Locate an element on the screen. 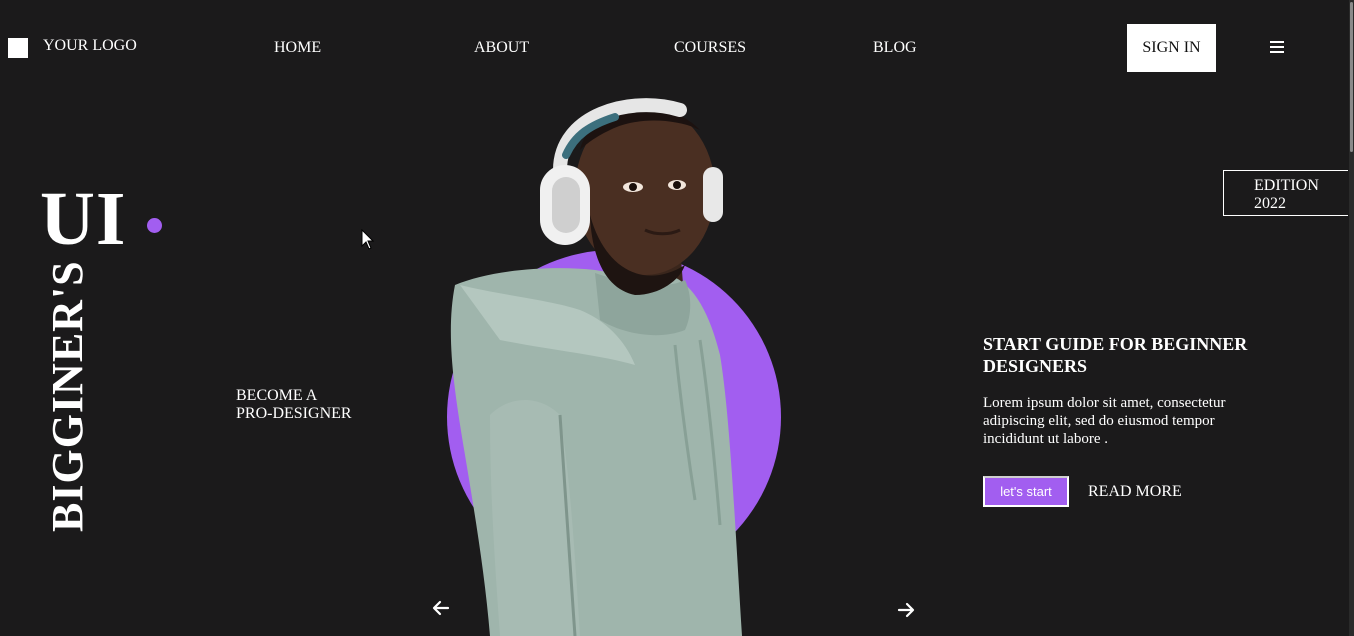 The height and width of the screenshot is (636, 1354). sign-in-button: SIGN IN is located at coordinates (1171, 48).